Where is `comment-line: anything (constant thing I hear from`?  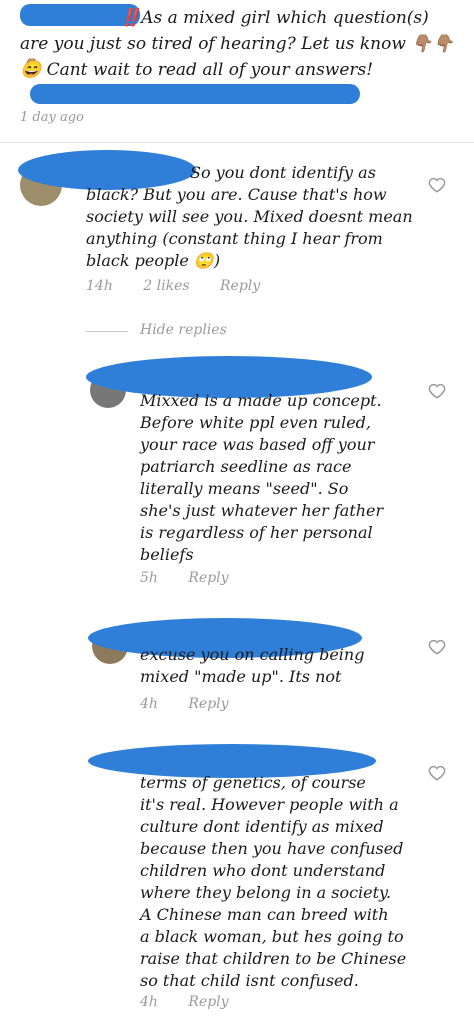
comment-line: anything (constant thing I hear from is located at coordinates (234, 238).